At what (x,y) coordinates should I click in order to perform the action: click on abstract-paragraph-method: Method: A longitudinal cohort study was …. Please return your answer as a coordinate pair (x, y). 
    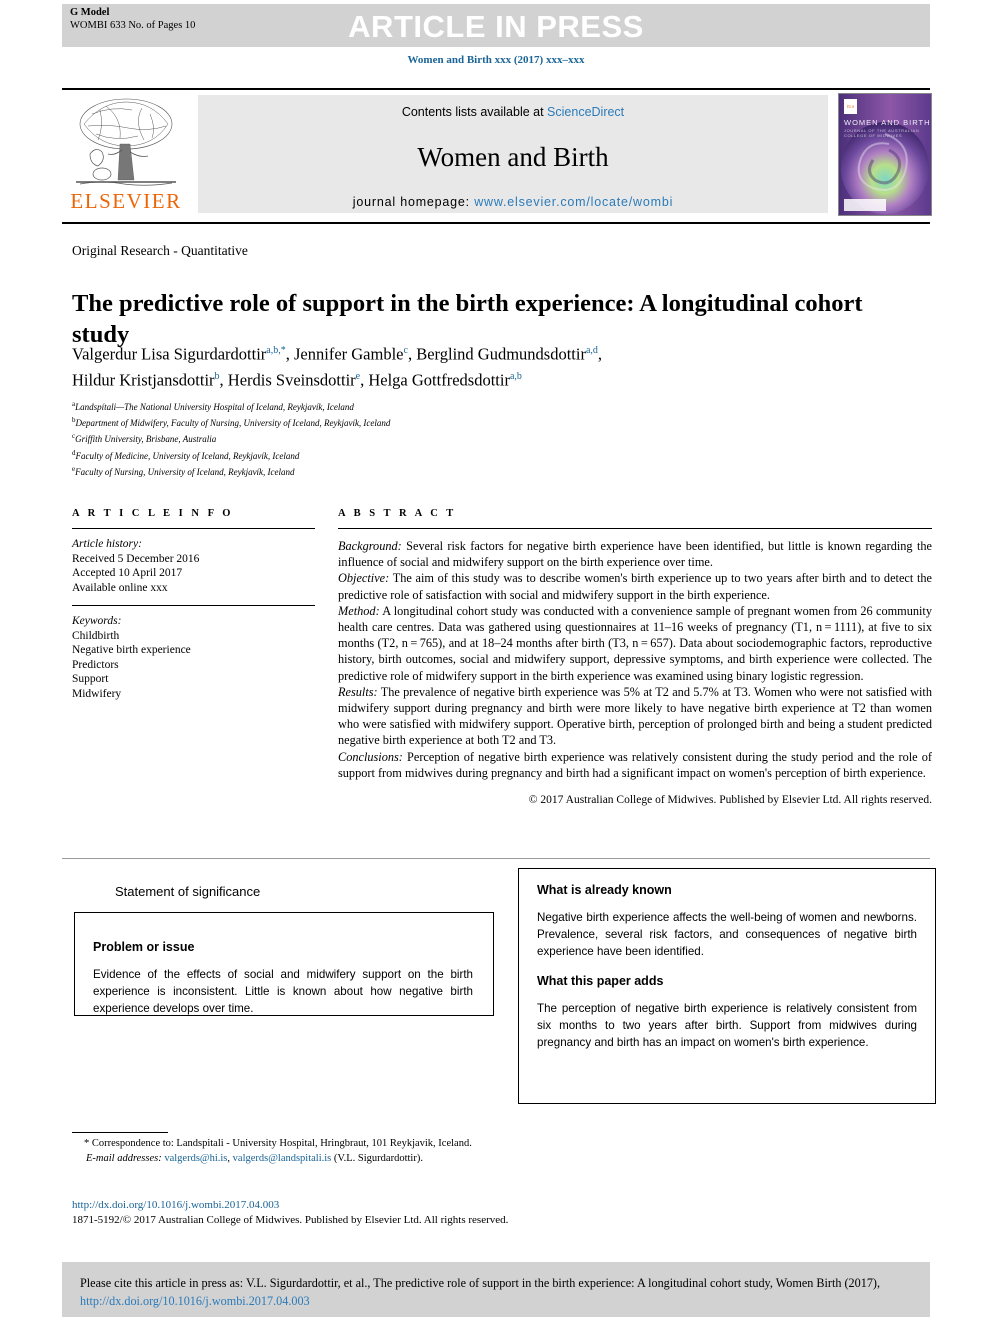
    Looking at the image, I should click on (635, 643).